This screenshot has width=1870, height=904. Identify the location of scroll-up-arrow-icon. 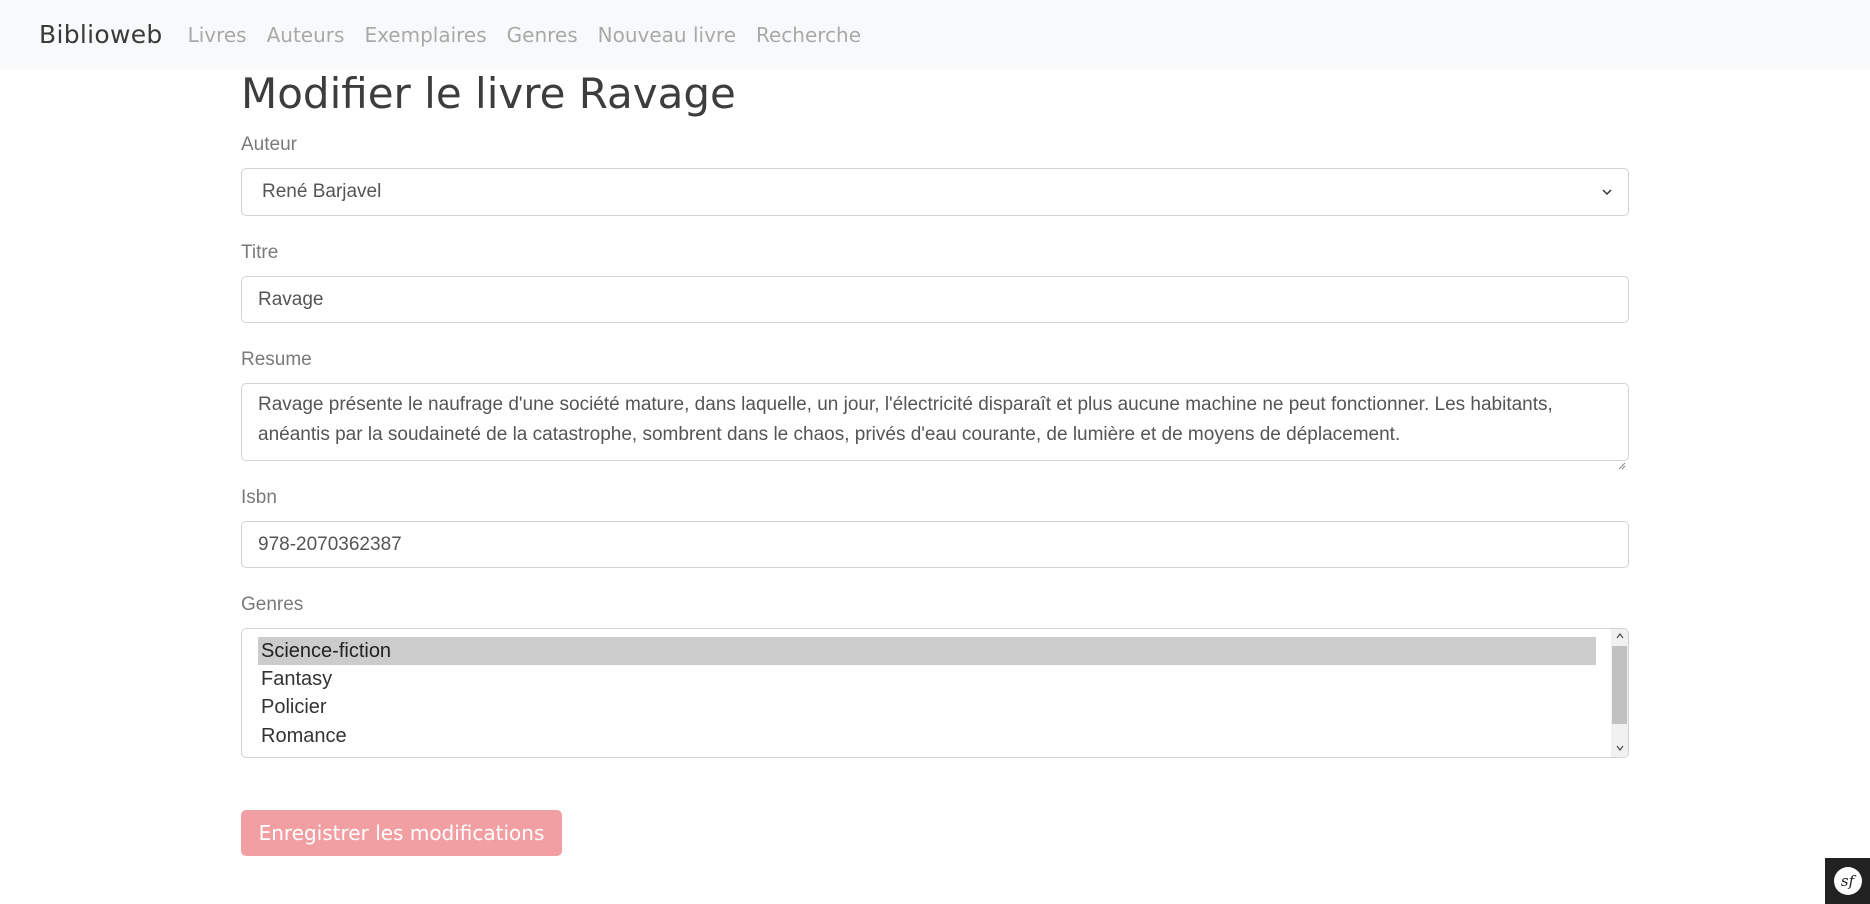
(1619, 637).